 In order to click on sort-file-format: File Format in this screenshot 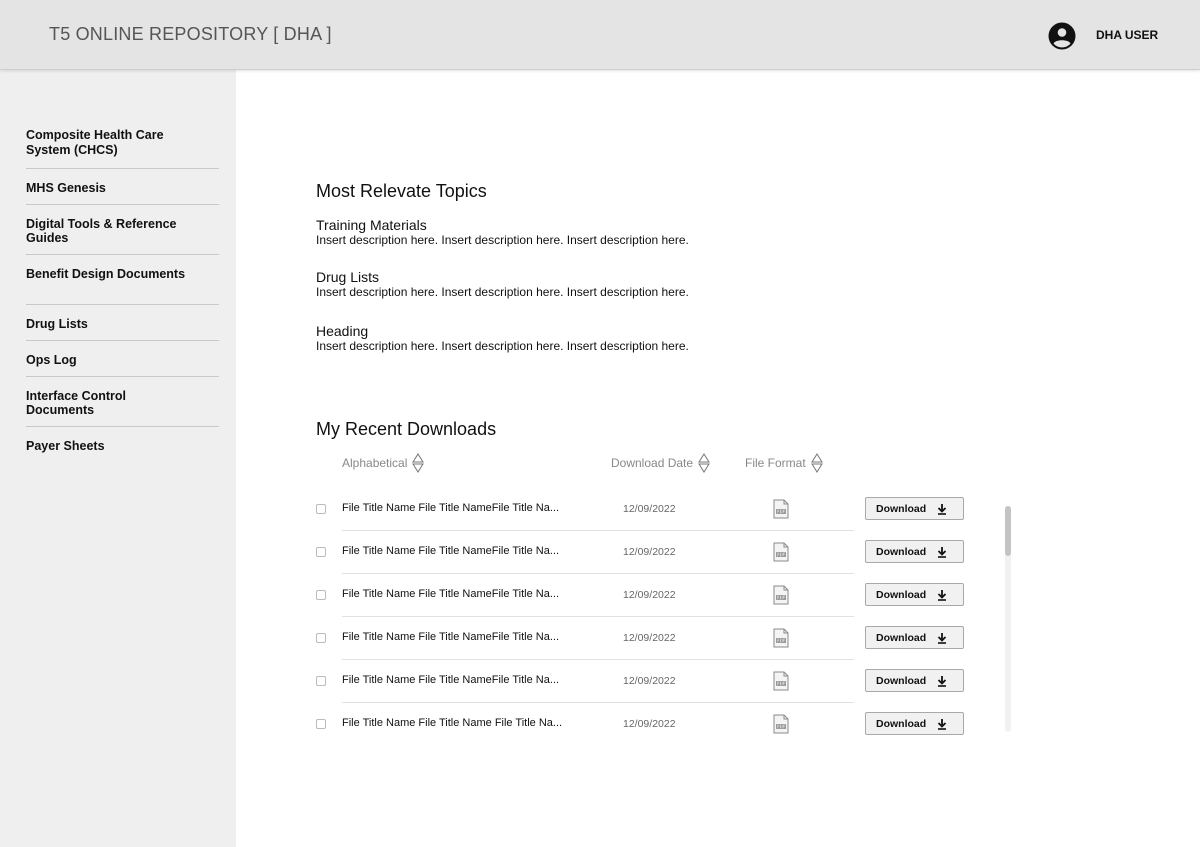, I will do `click(784, 463)`.